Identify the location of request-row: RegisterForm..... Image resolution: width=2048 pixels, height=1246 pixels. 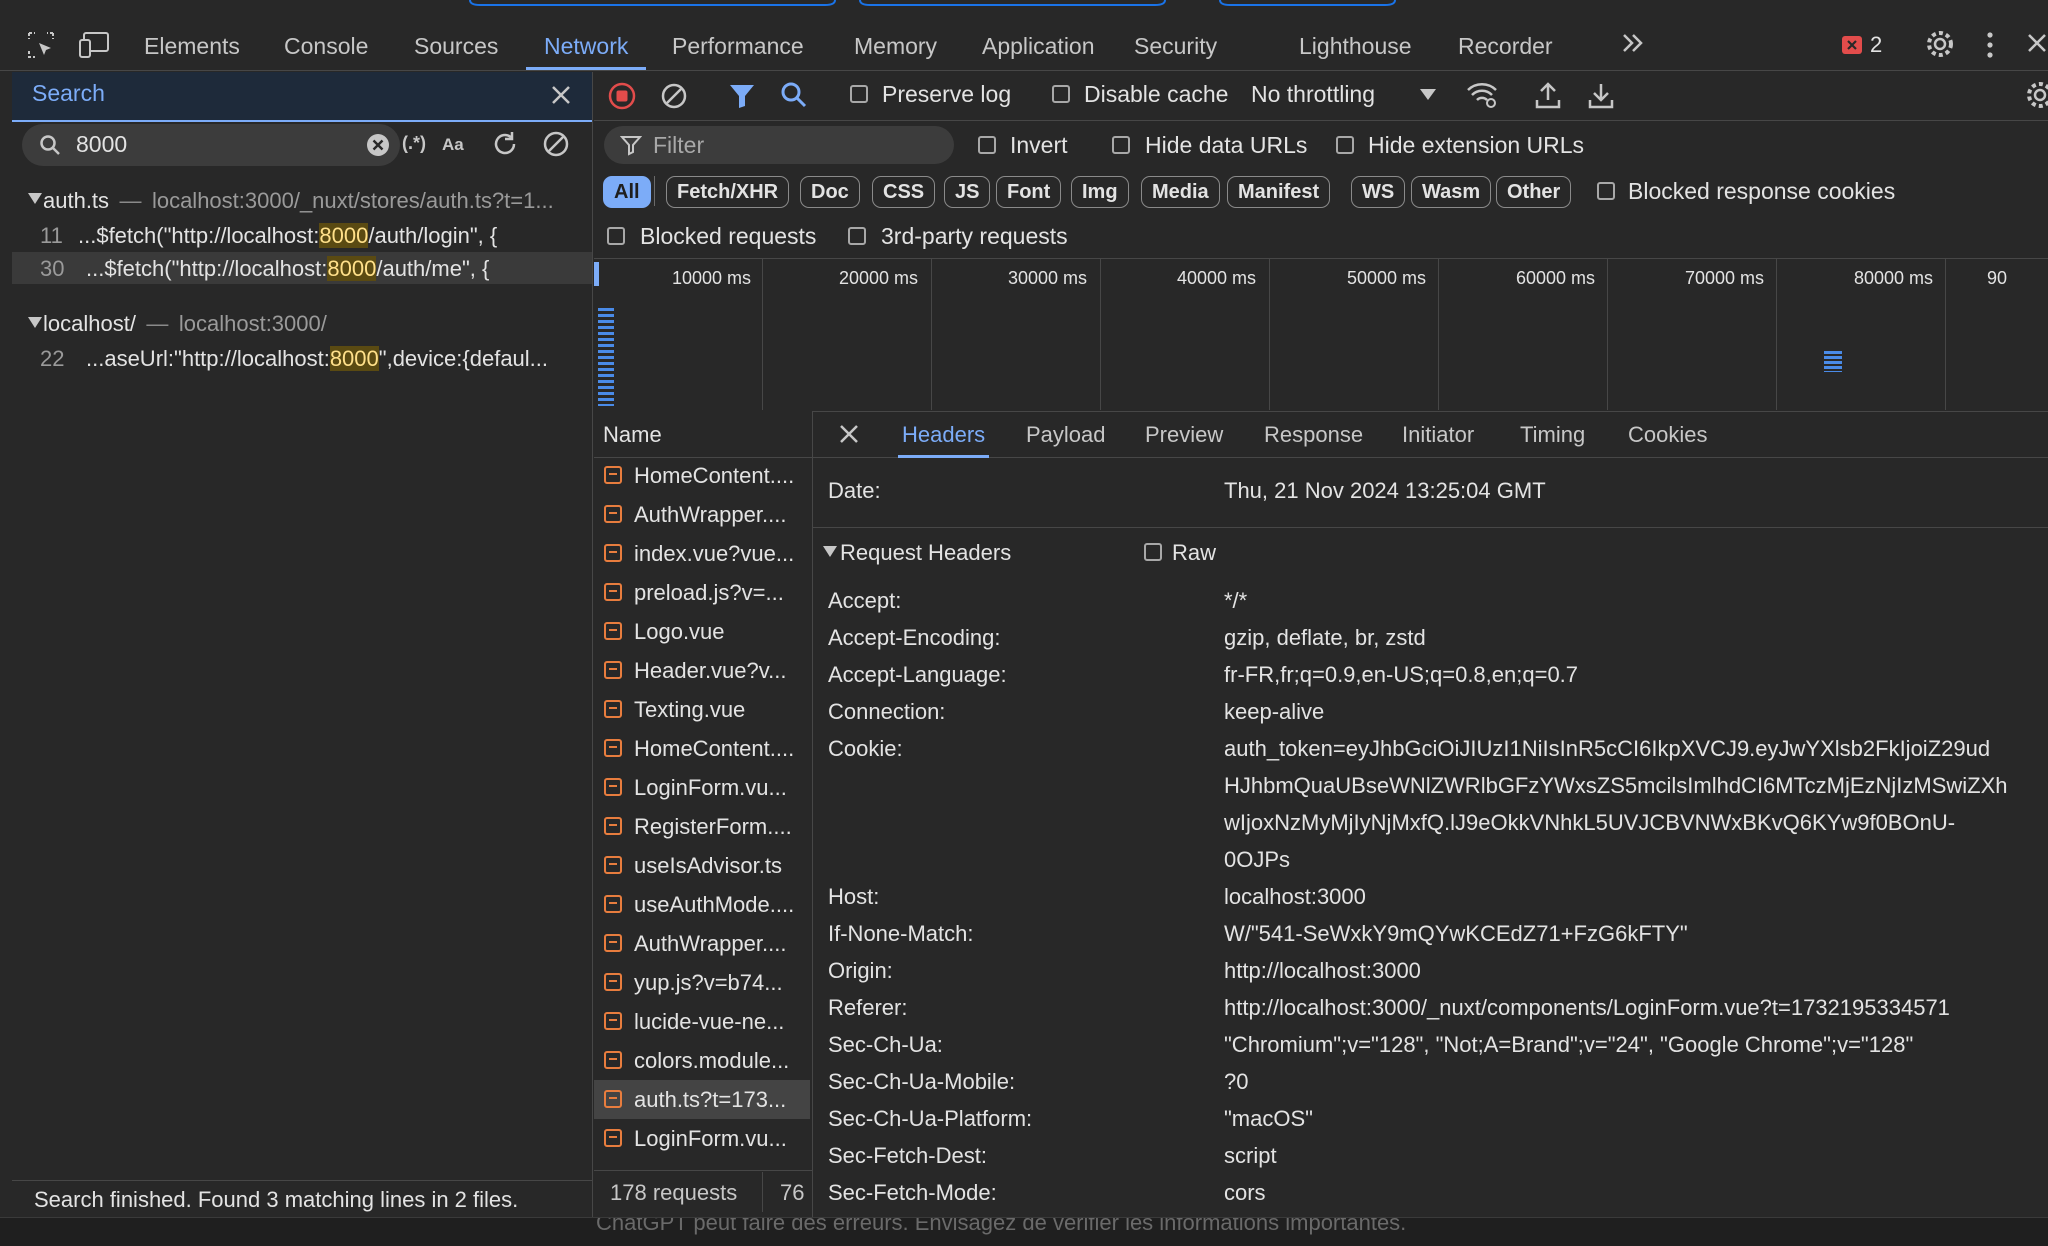
(702, 826).